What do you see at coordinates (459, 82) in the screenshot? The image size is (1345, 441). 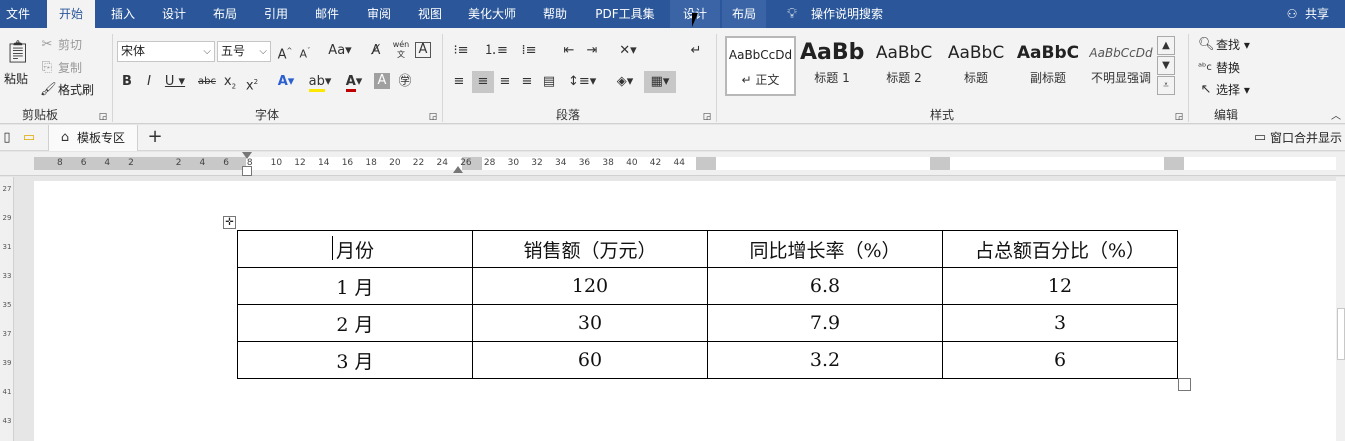 I see `align-left-icon: ≡` at bounding box center [459, 82].